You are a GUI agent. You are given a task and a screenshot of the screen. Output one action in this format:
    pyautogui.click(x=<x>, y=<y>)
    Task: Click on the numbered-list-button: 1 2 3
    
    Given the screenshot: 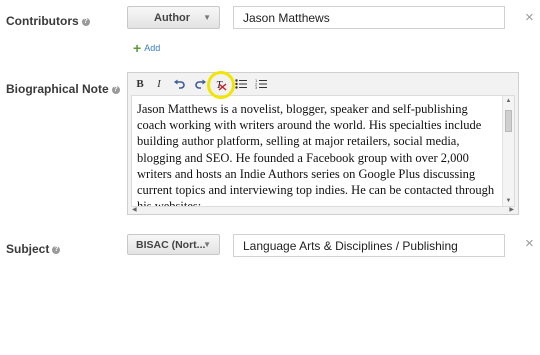 What is the action you would take?
    pyautogui.click(x=261, y=84)
    